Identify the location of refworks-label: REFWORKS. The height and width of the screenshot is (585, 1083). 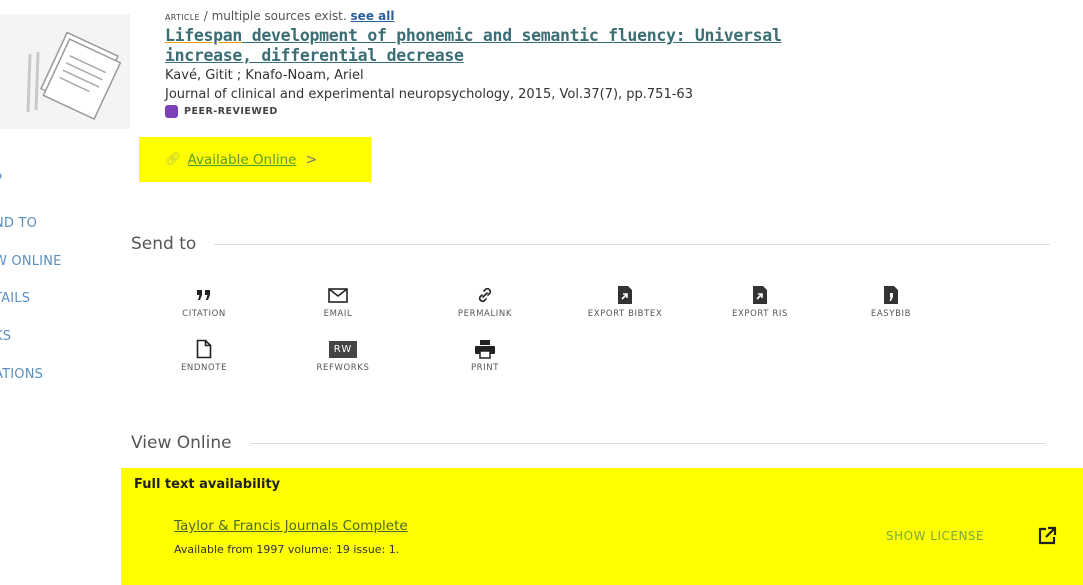
(343, 368).